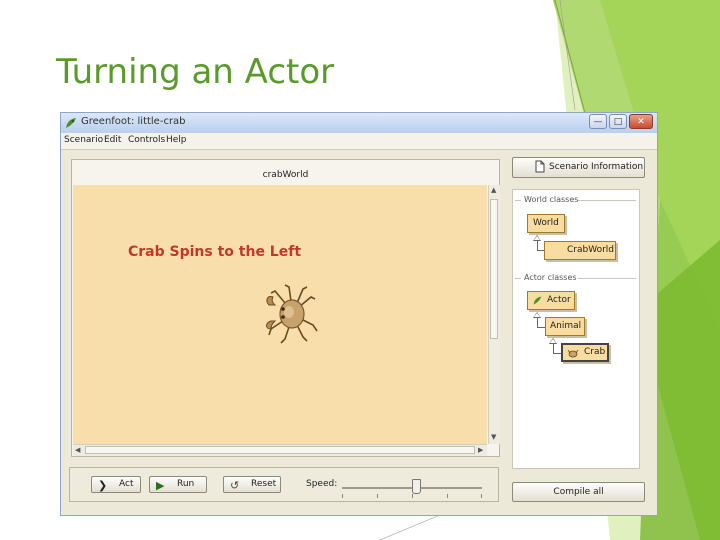 The width and height of the screenshot is (720, 540). Describe the element at coordinates (493, 190) in the screenshot. I see `scroll-up-icon: ▲` at that location.